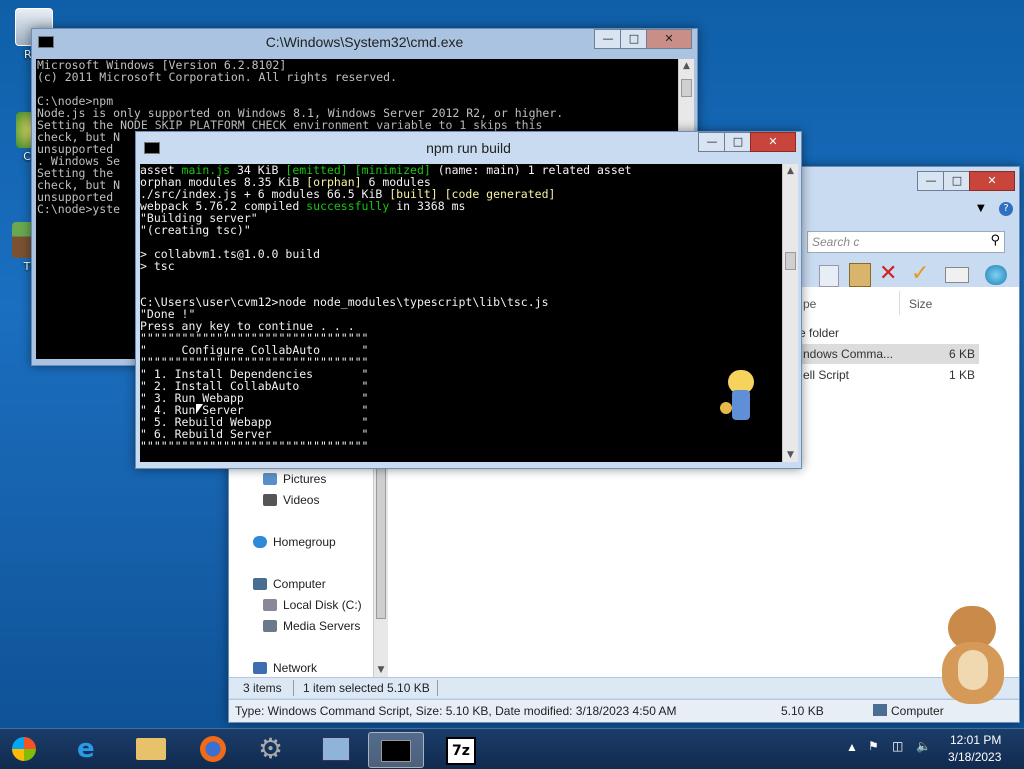  What do you see at coordinates (157, 266) in the screenshot?
I see `console-text: > tsc` at bounding box center [157, 266].